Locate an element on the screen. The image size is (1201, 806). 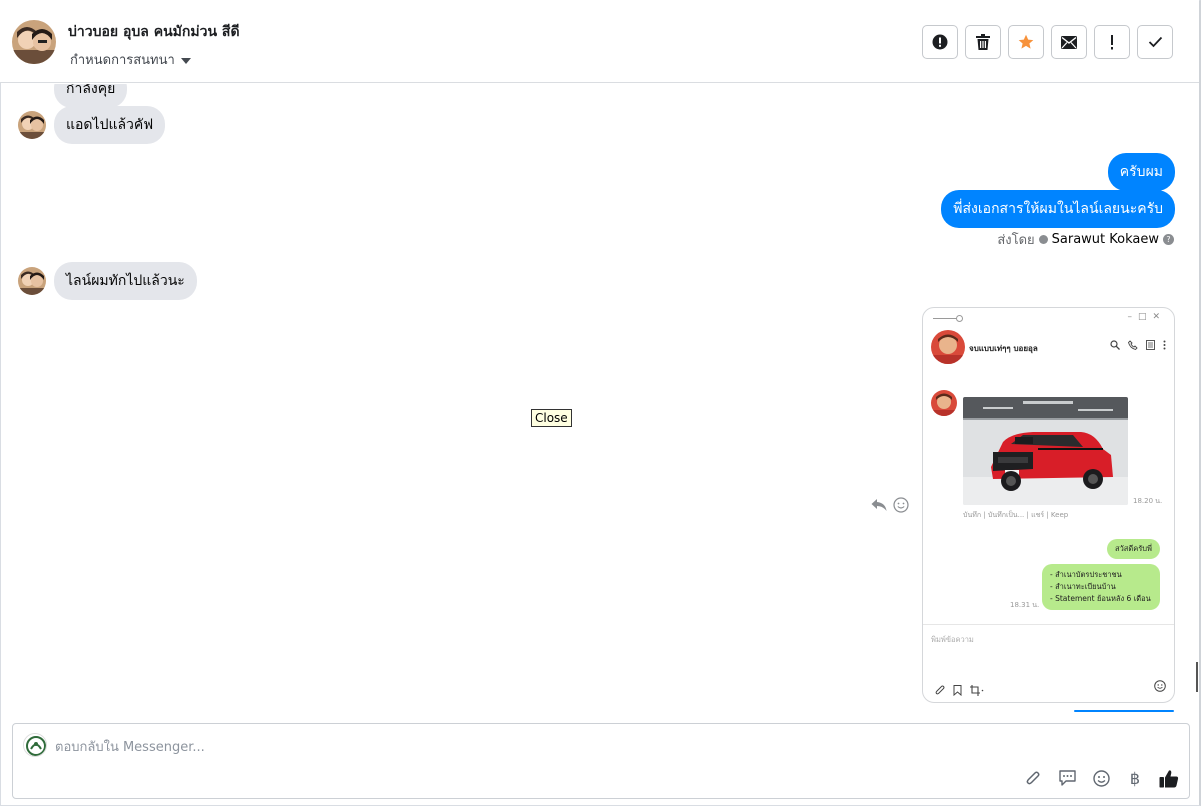
line-compose-placeholder: พิมพ์ข้อความ is located at coordinates (952, 639).